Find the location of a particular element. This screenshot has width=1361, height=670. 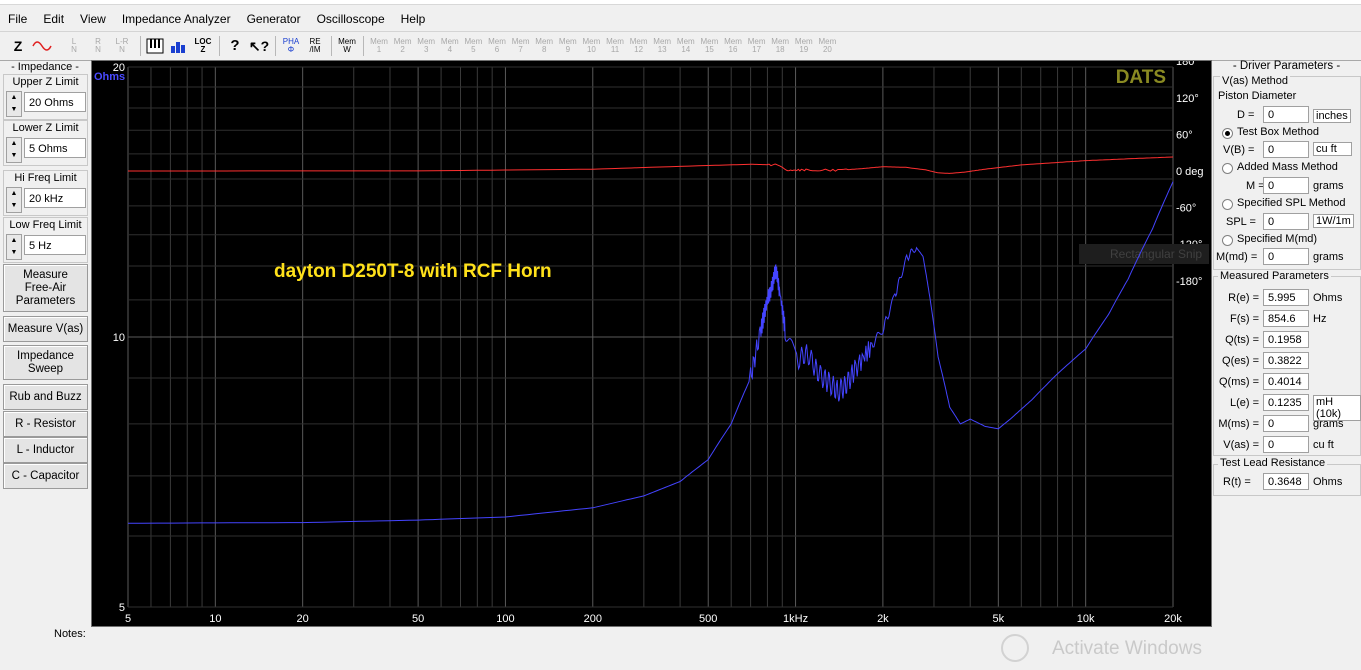

impedance-panel: - Impedance - is located at coordinates (45, 67).